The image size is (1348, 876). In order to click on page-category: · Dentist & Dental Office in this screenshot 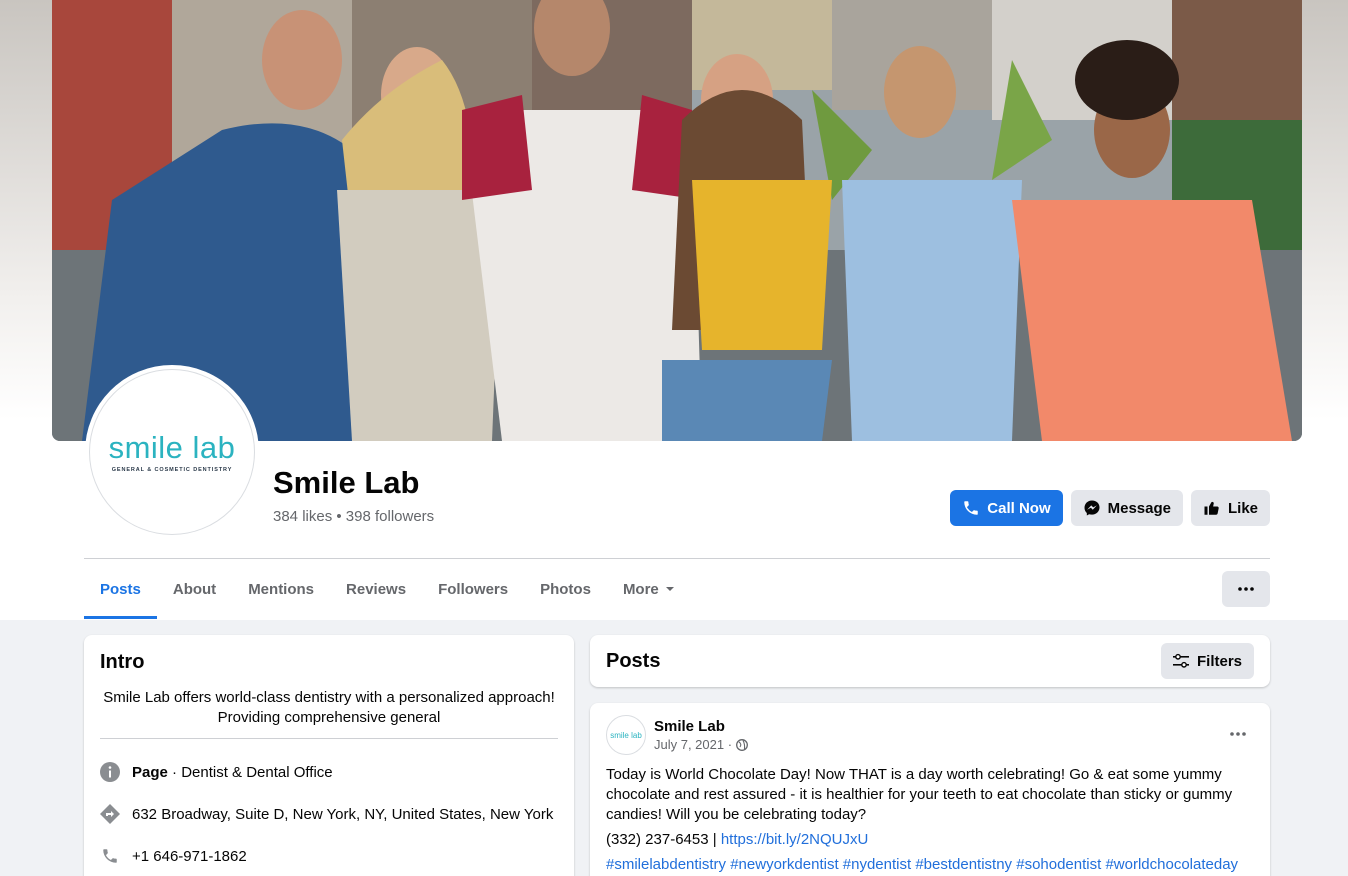, I will do `click(250, 772)`.